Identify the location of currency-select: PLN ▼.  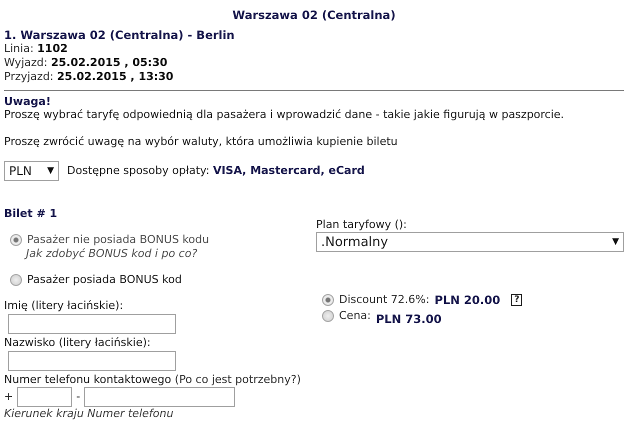
(31, 171).